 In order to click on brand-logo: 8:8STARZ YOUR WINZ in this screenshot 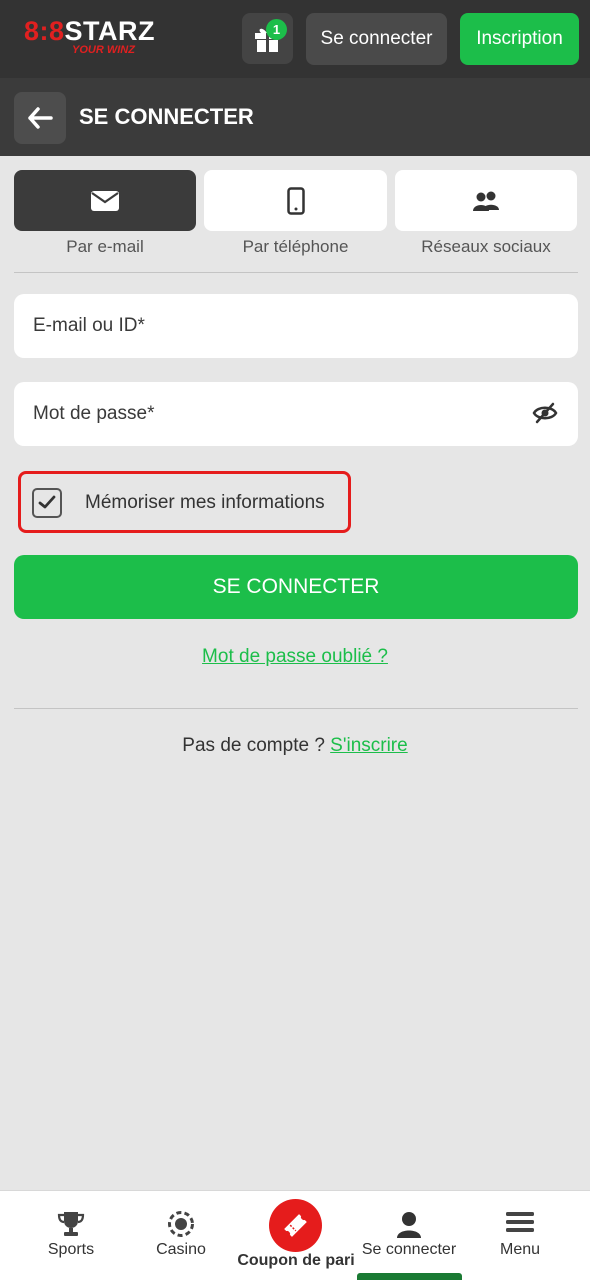, I will do `click(89, 38)`.